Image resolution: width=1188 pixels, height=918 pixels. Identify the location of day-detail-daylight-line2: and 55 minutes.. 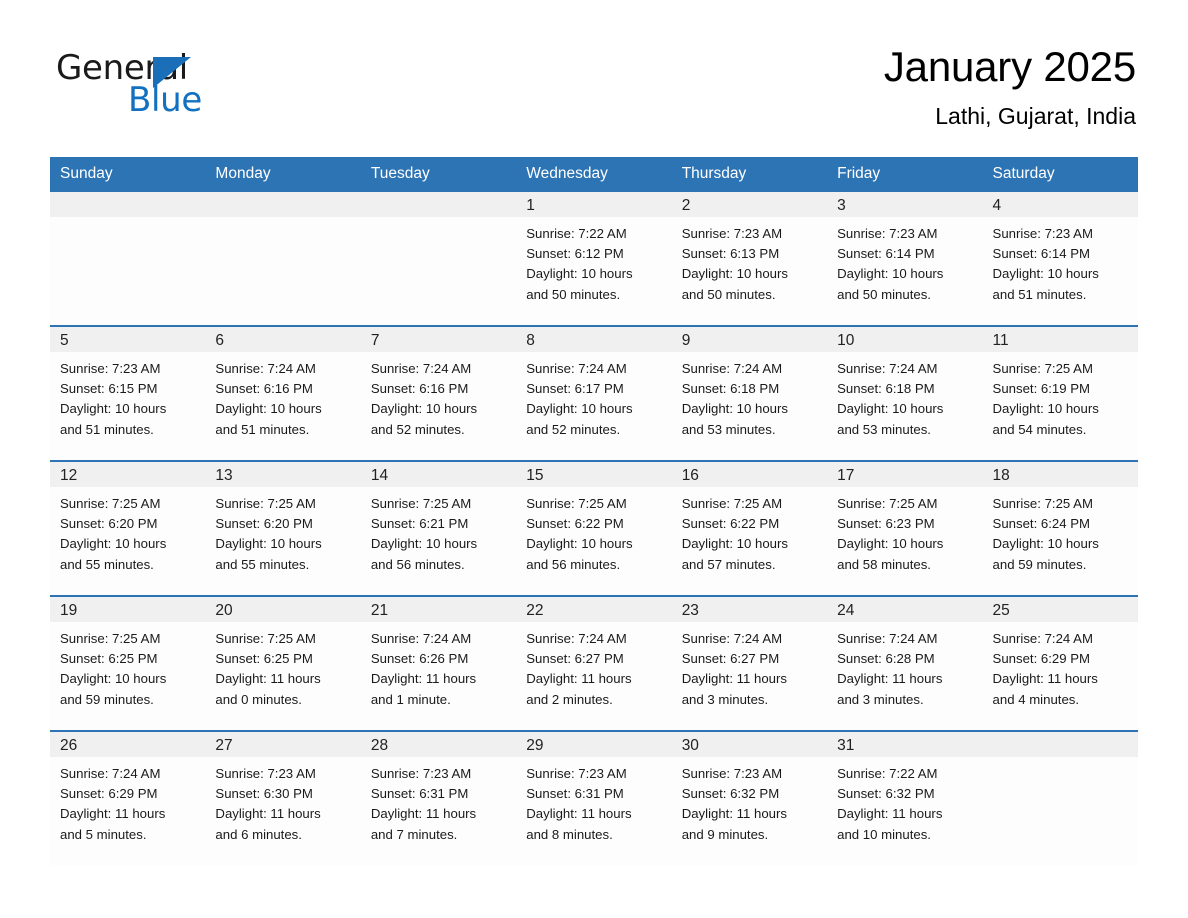
(262, 564).